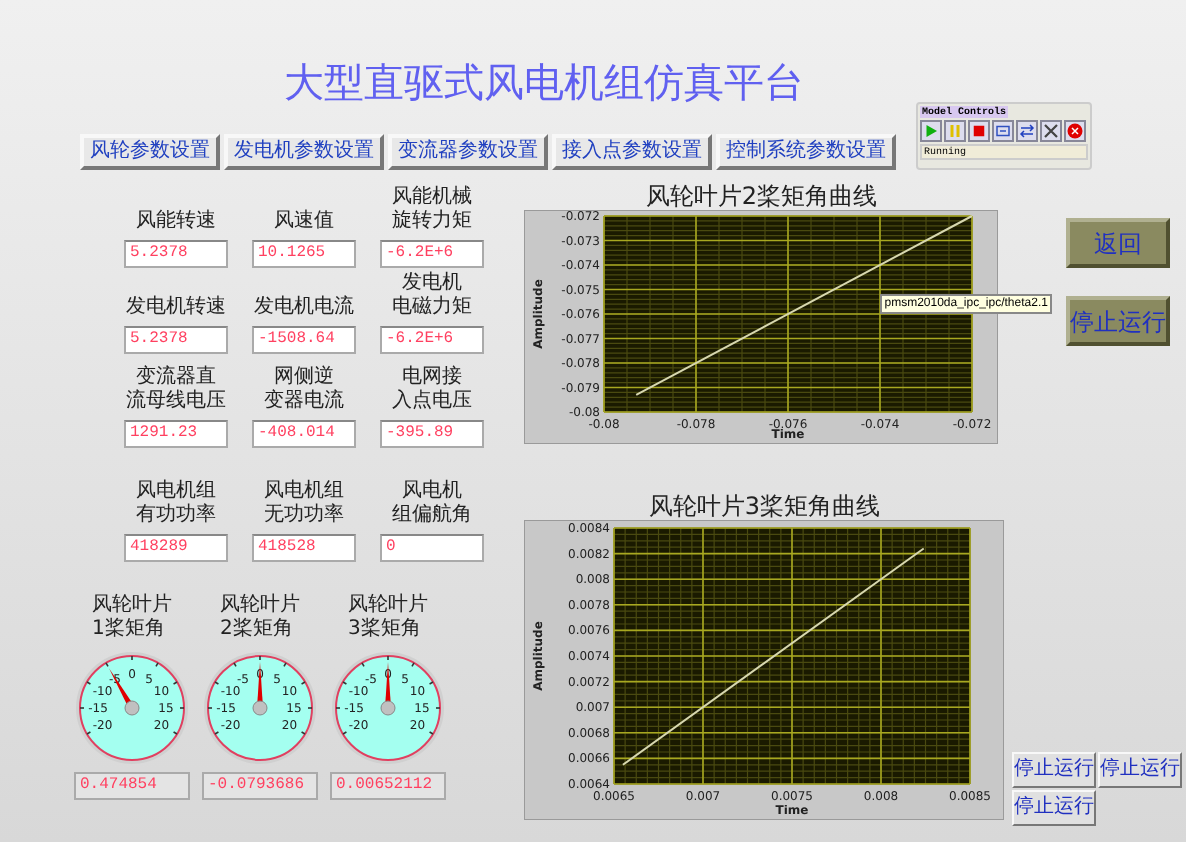 This screenshot has height=842, width=1186. Describe the element at coordinates (304, 222) in the screenshot. I see `indicator-label: 风速值` at that location.